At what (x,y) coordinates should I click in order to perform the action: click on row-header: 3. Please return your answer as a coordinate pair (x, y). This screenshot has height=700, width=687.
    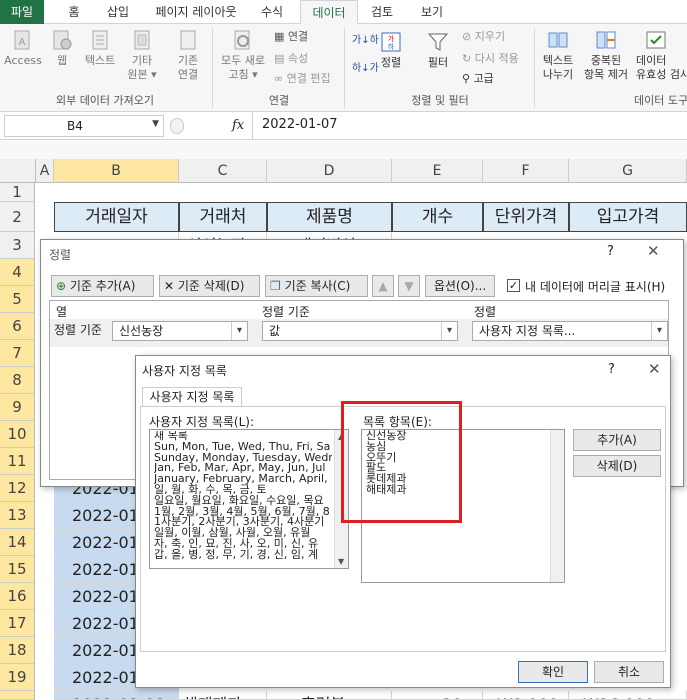
    Looking at the image, I should click on (17, 245).